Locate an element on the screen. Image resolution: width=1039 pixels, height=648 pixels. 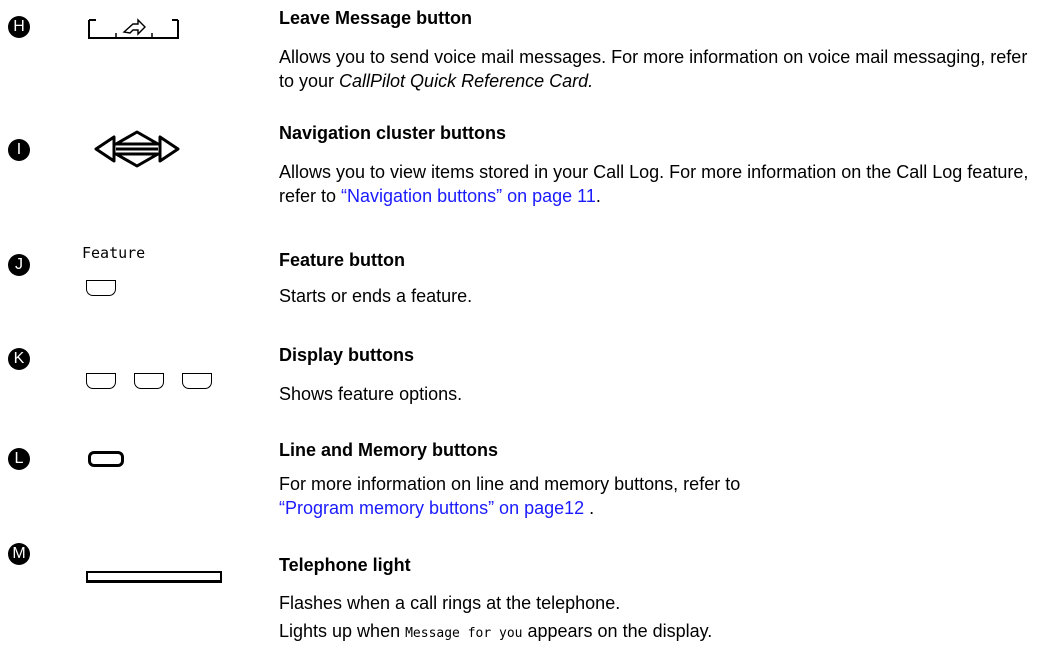
feature-button-description: Starts or ends a feature. is located at coordinates (376, 296).